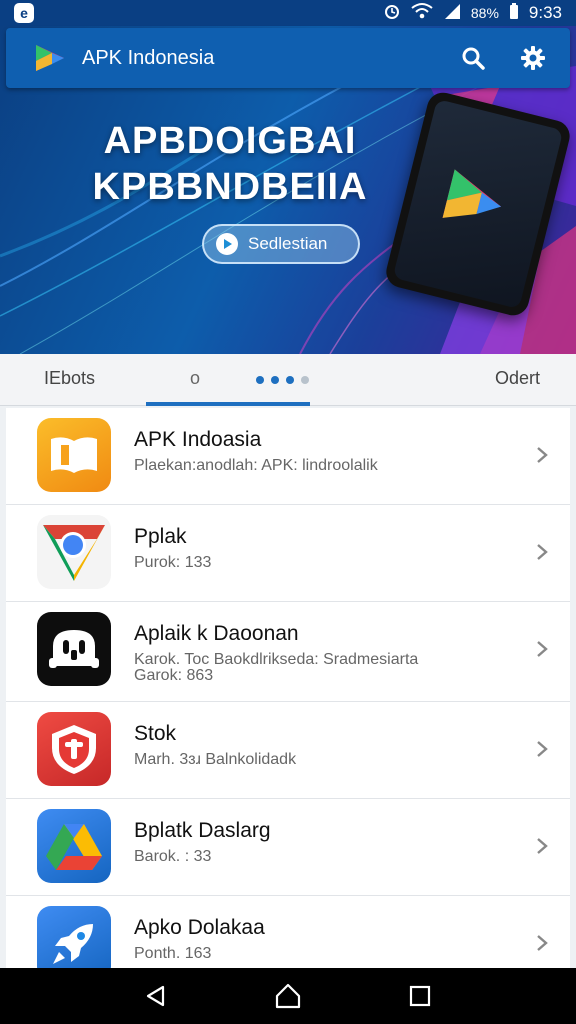 This screenshot has height=1024, width=576. Describe the element at coordinates (216, 633) in the screenshot. I see `app-title: Aplaik k Daoonan` at that location.